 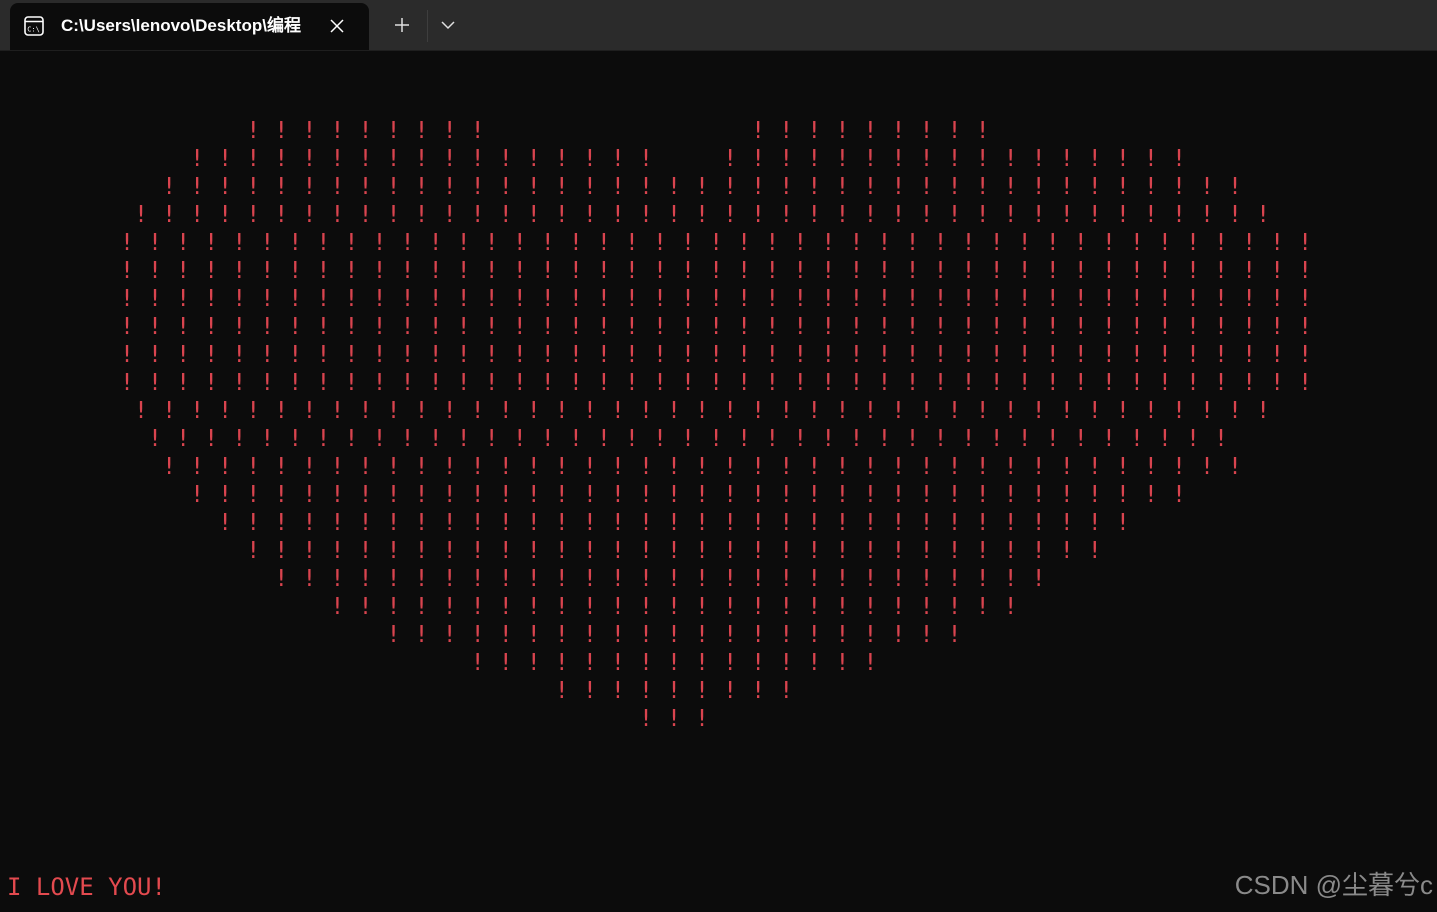 I want to click on terminal-tab: C:\ C:\Users\lenovo\Desktop\编程, so click(x=189, y=26).